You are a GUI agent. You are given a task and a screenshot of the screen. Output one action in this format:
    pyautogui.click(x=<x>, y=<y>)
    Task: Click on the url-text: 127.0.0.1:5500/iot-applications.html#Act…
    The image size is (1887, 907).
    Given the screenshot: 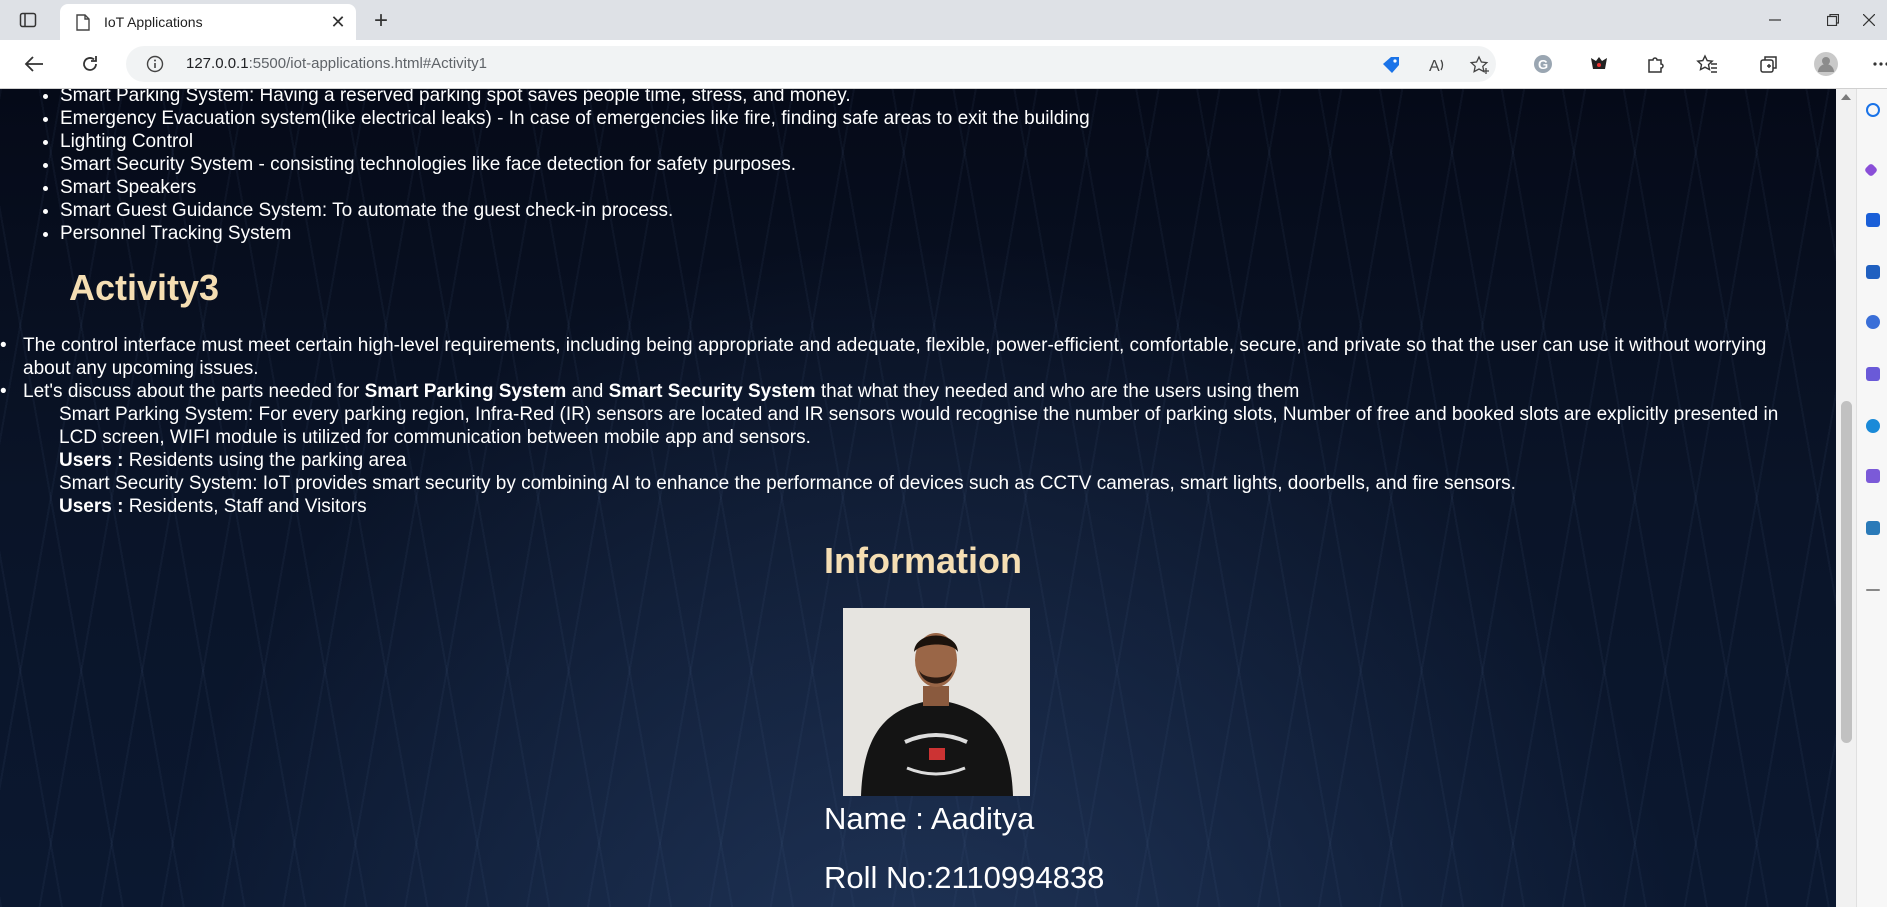 What is the action you would take?
    pyautogui.click(x=337, y=63)
    